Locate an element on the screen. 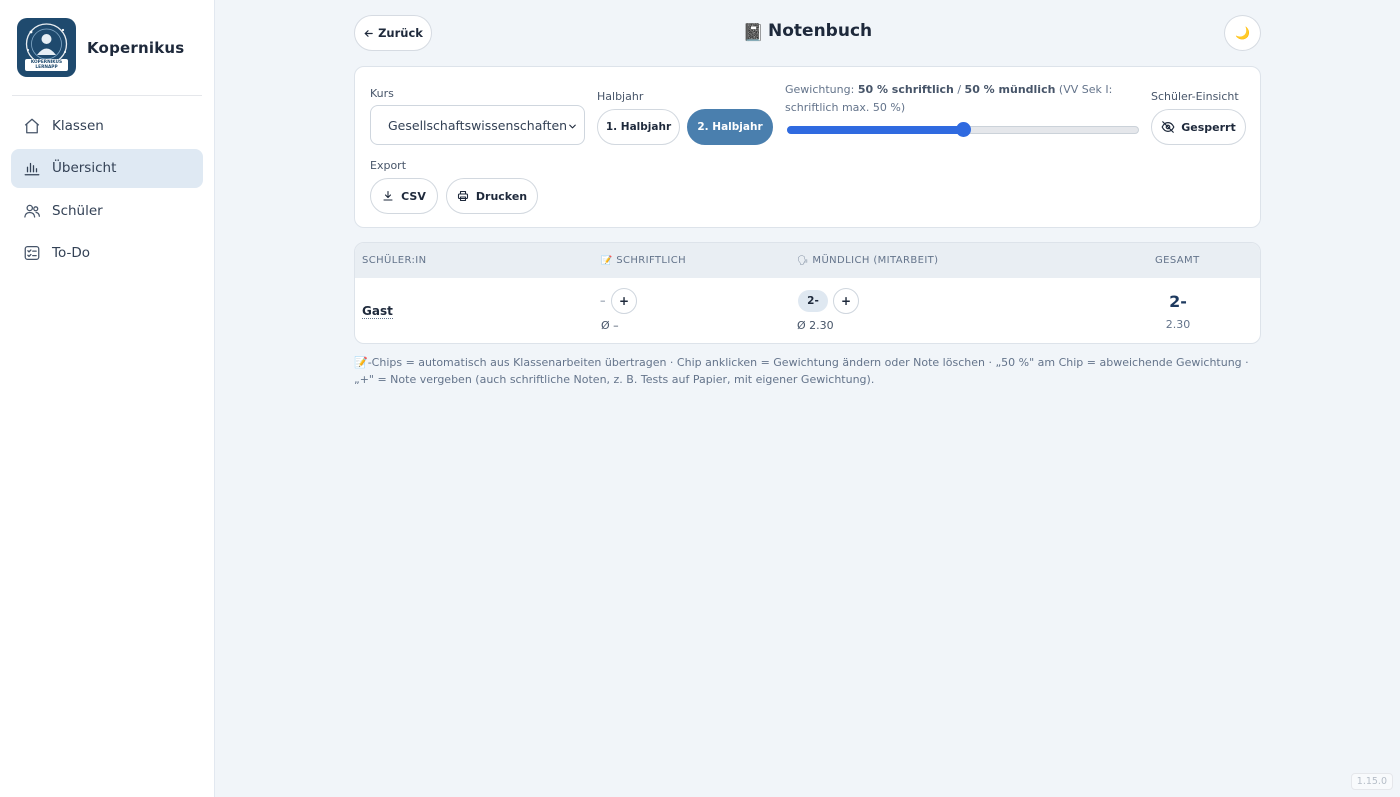  download-icon is located at coordinates (388, 196).